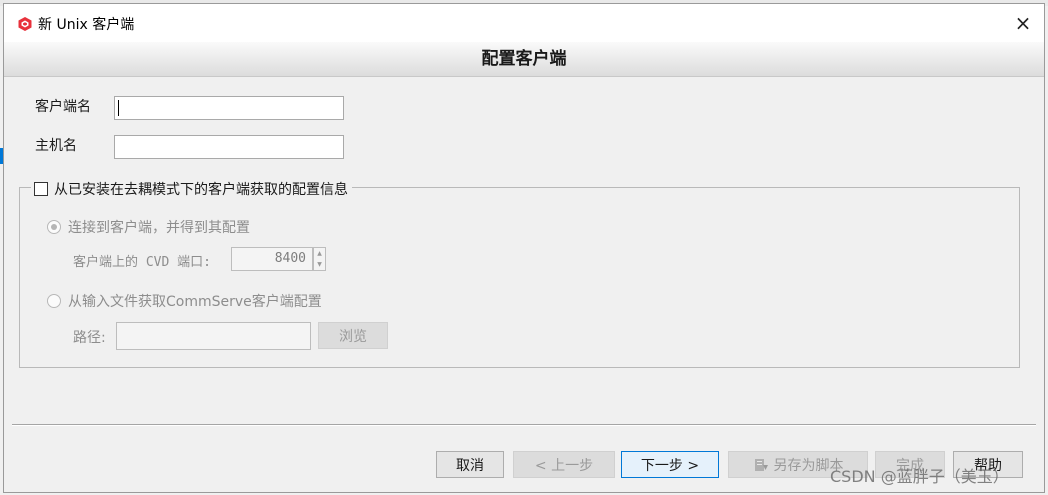 The width and height of the screenshot is (1048, 495). I want to click on connect-client-radio, so click(54, 227).